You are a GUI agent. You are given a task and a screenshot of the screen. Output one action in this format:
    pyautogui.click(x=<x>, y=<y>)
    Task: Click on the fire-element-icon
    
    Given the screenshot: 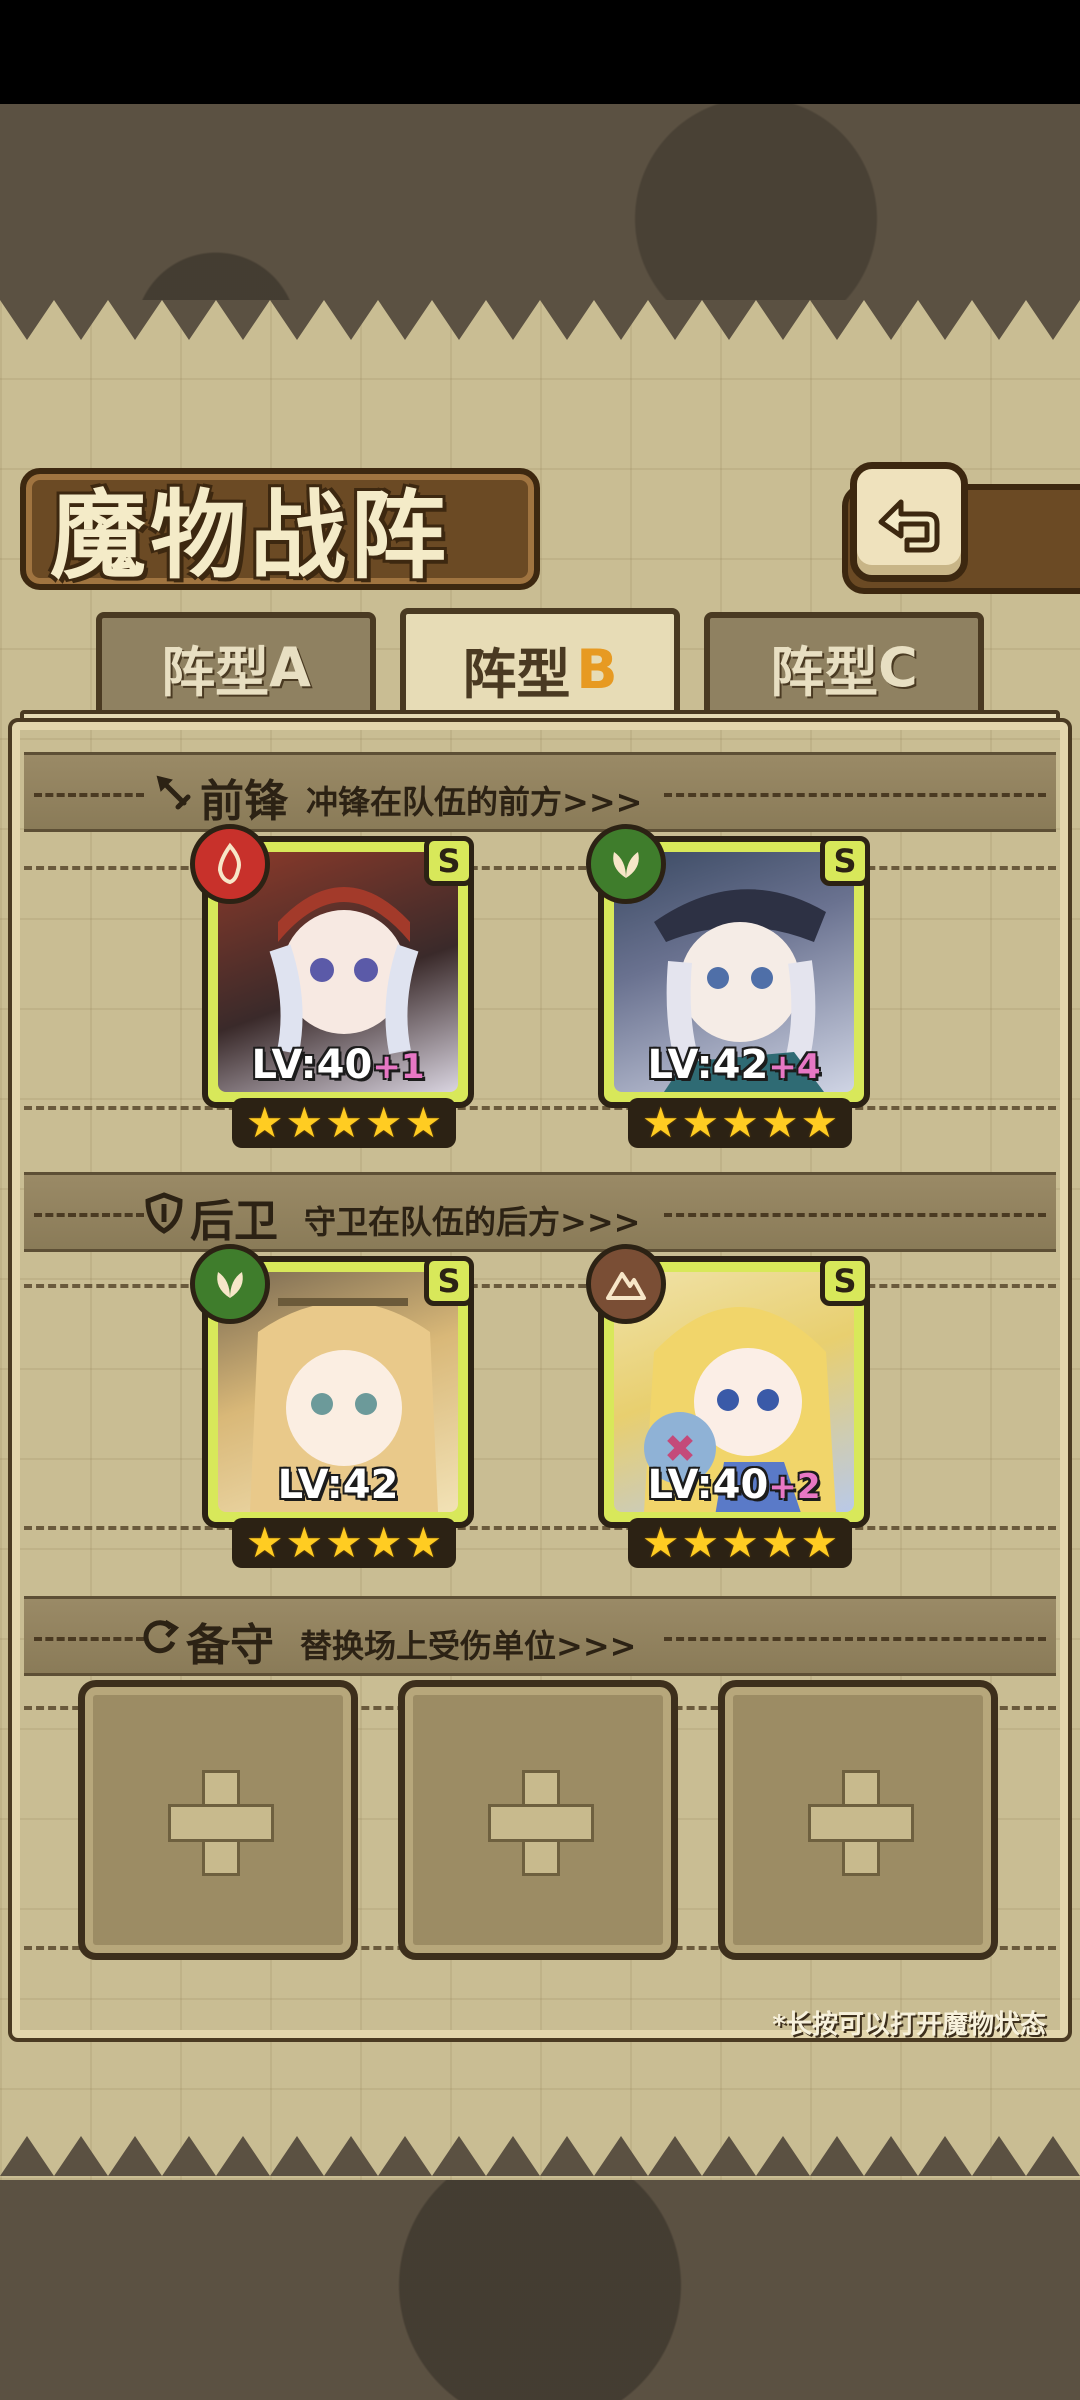 What is the action you would take?
    pyautogui.click(x=230, y=864)
    